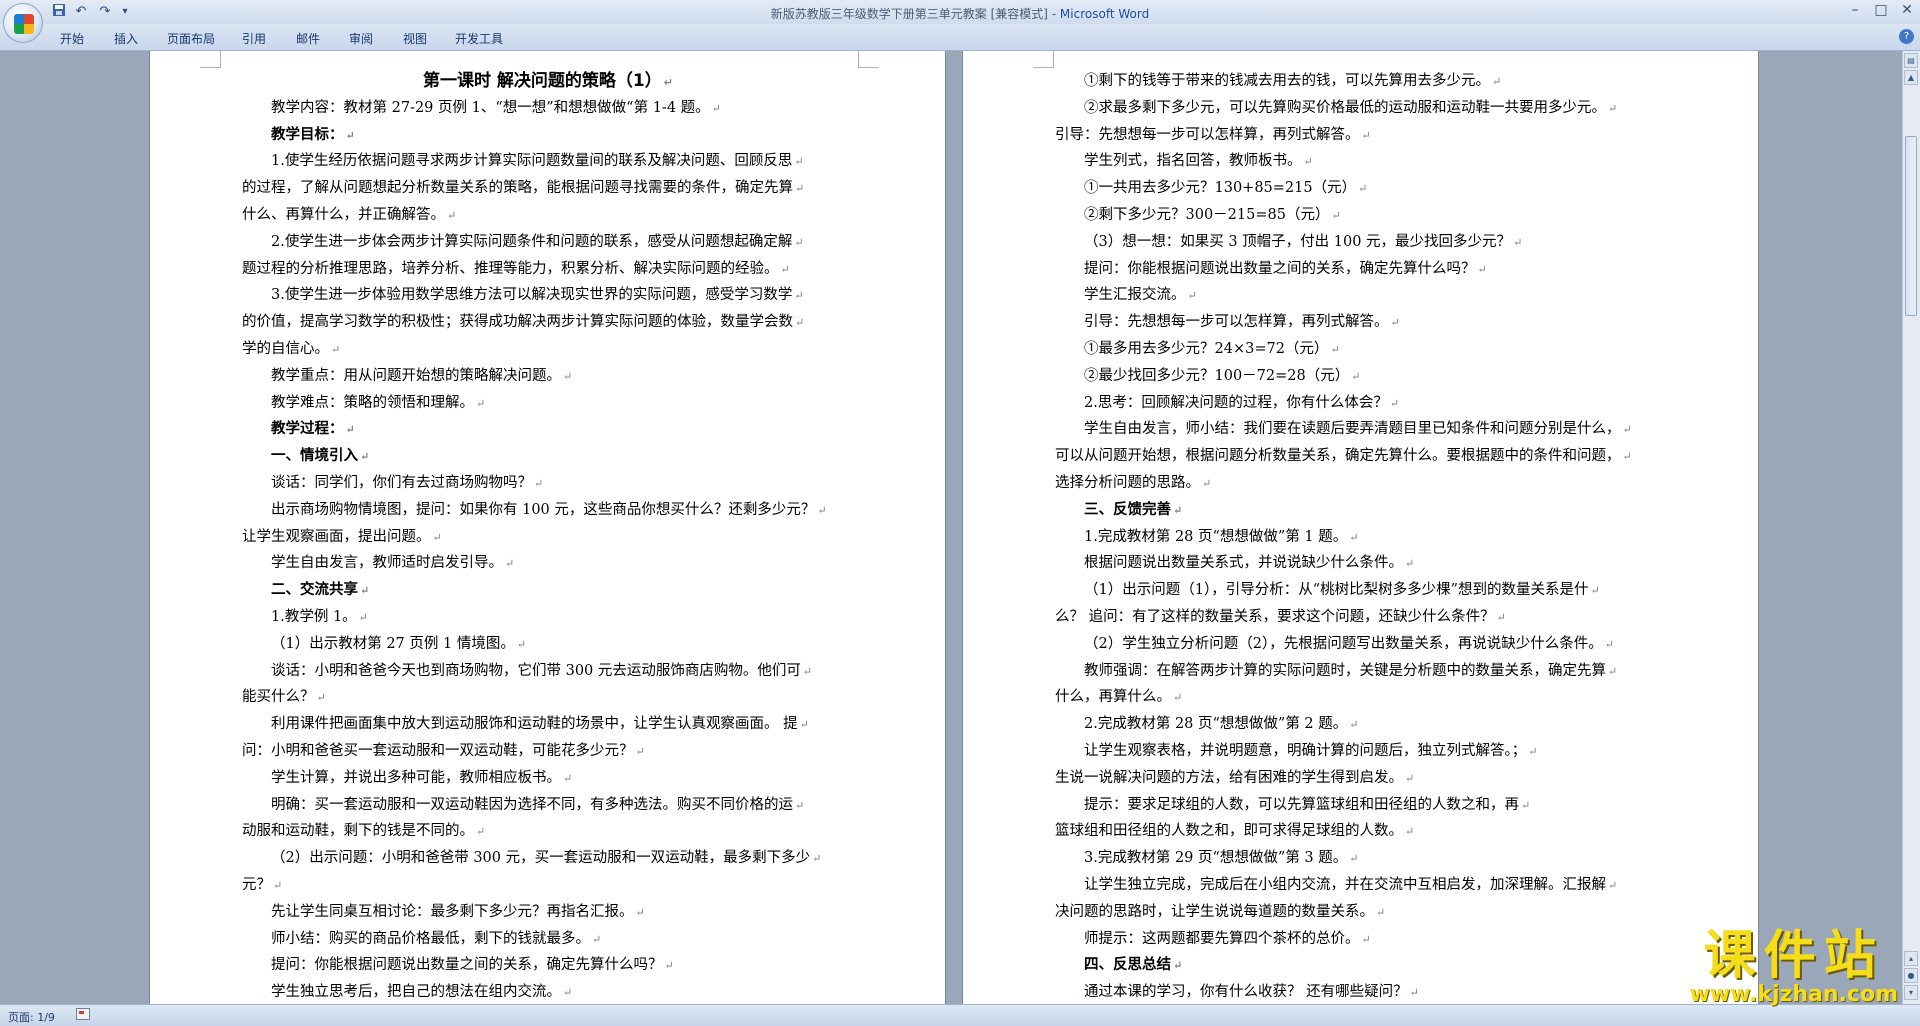  What do you see at coordinates (254, 38) in the screenshot?
I see `tab-references: 引用` at bounding box center [254, 38].